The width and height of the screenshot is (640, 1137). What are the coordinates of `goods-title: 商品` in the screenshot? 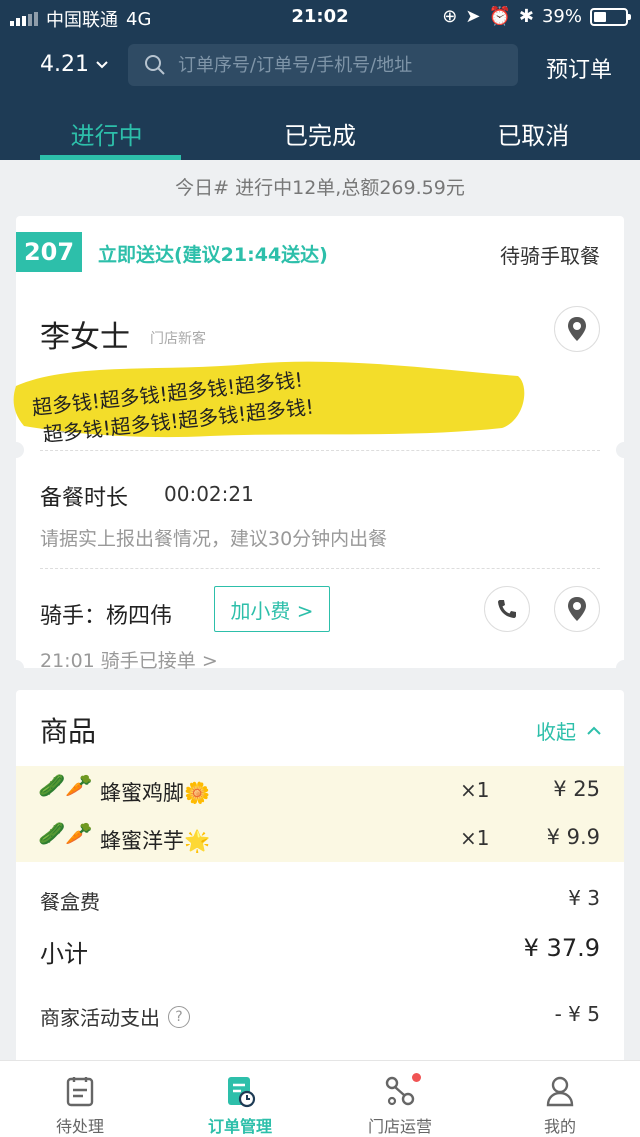 It's located at (68, 731).